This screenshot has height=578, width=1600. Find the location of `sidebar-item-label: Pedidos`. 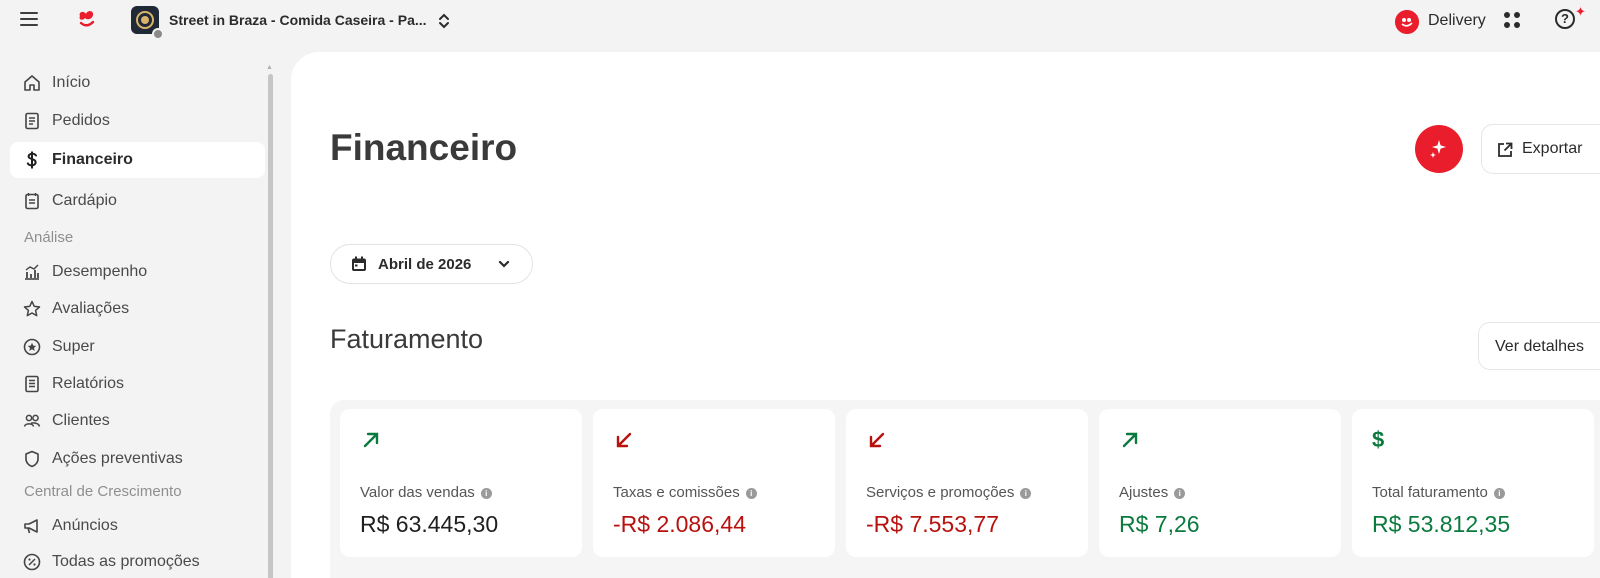

sidebar-item-label: Pedidos is located at coordinates (81, 120).